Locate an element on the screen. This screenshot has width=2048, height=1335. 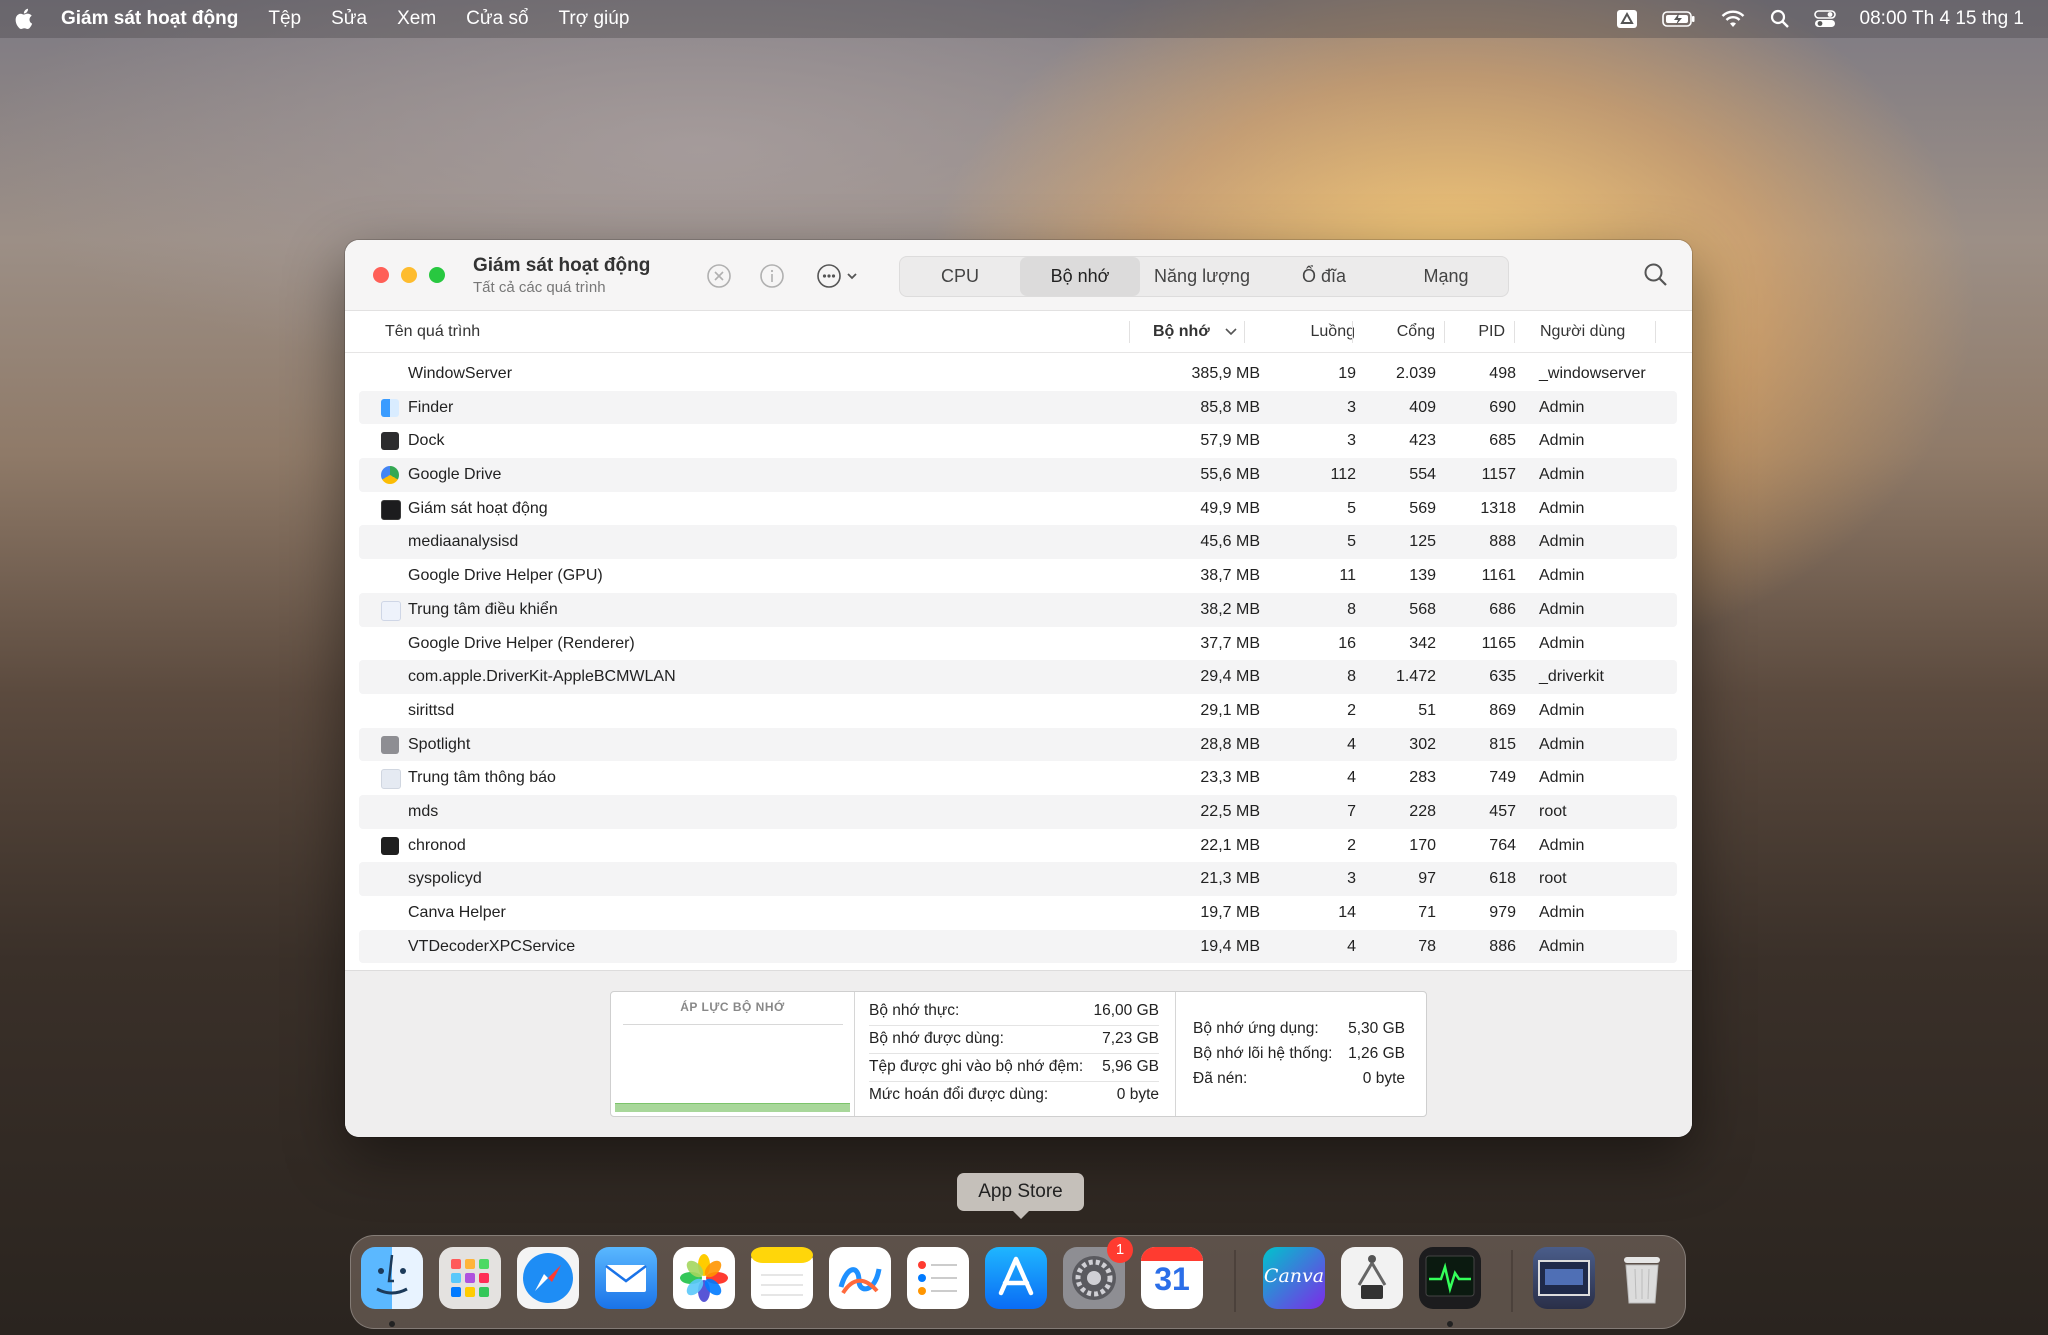
menu-app-name: Giám sát hoạt động is located at coordinates (149, 19).